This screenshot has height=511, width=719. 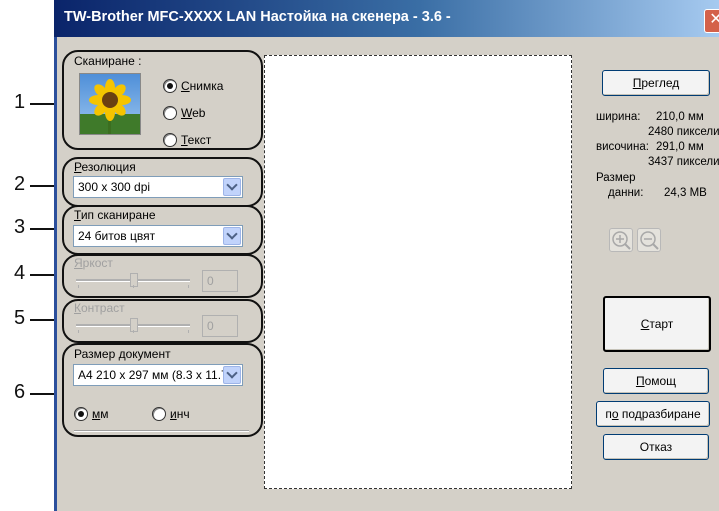 What do you see at coordinates (656, 381) in the screenshot?
I see `help-button: Помощ` at bounding box center [656, 381].